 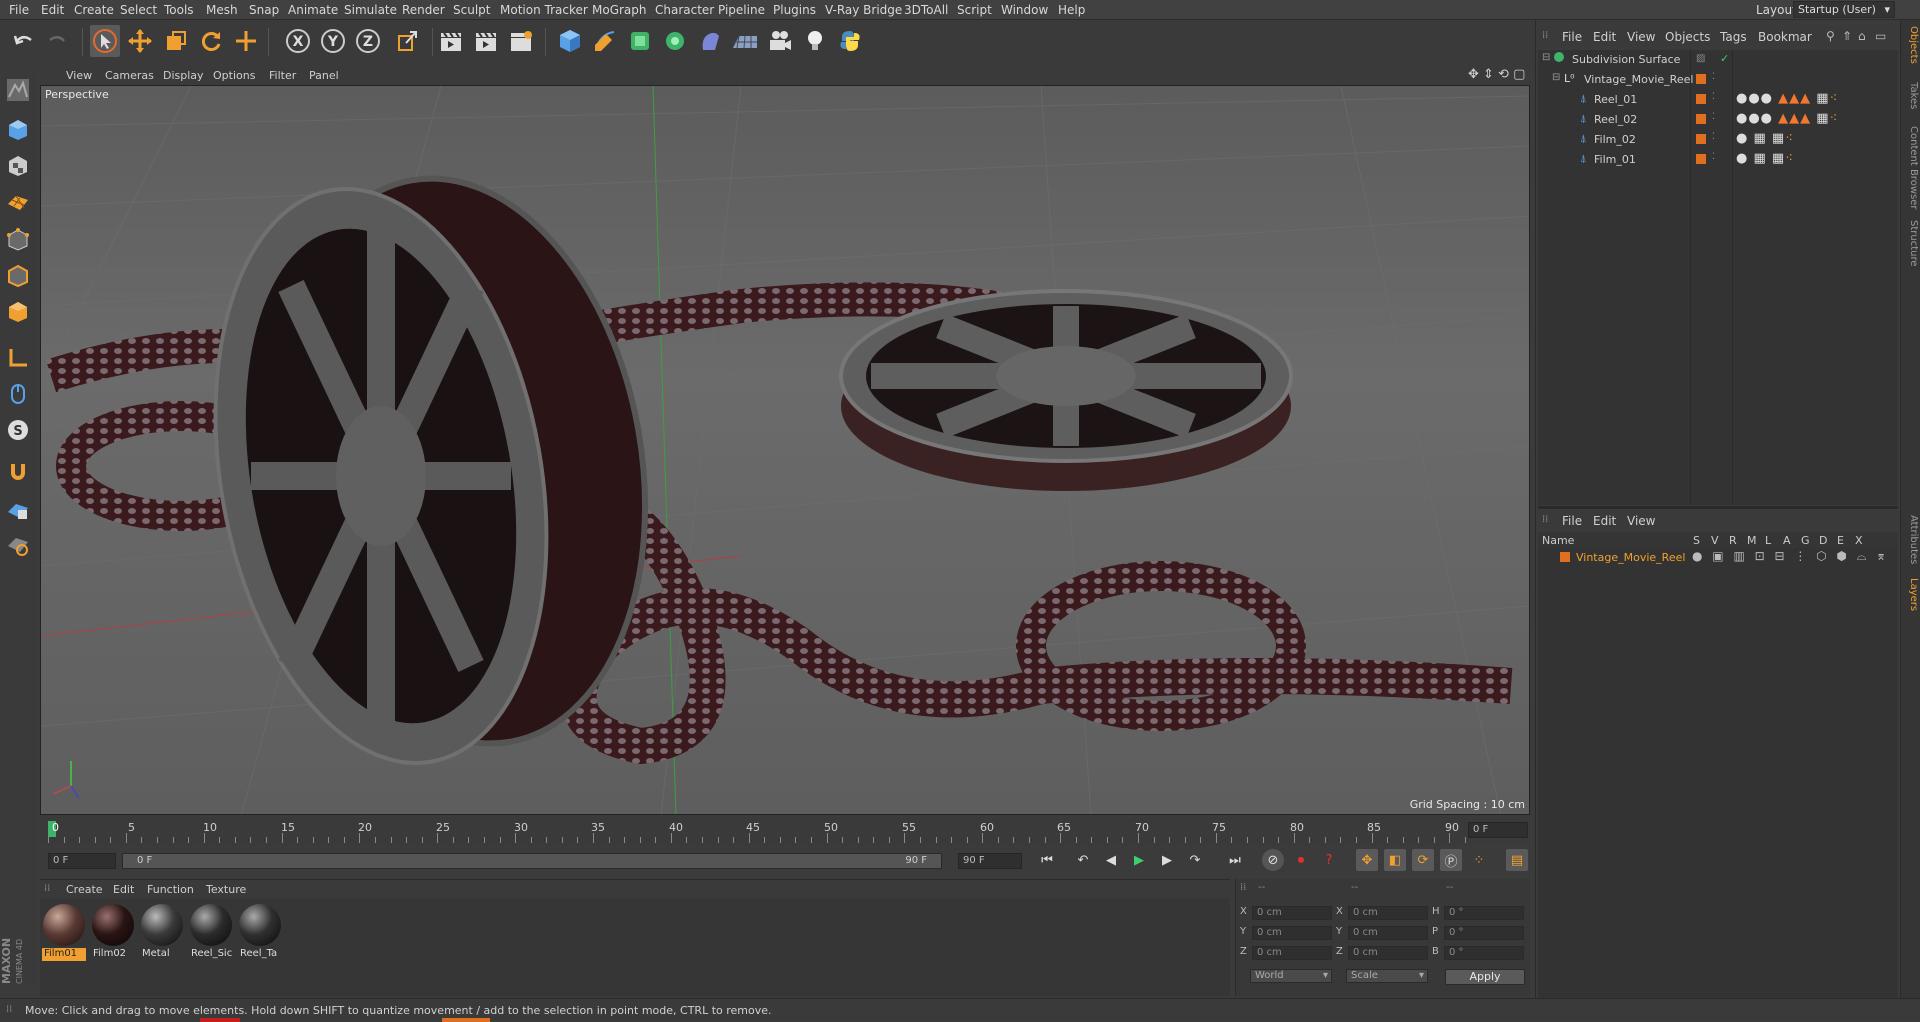 What do you see at coordinates (926, 10) in the screenshot?
I see `menu-3dtoall: 3DToAll` at bounding box center [926, 10].